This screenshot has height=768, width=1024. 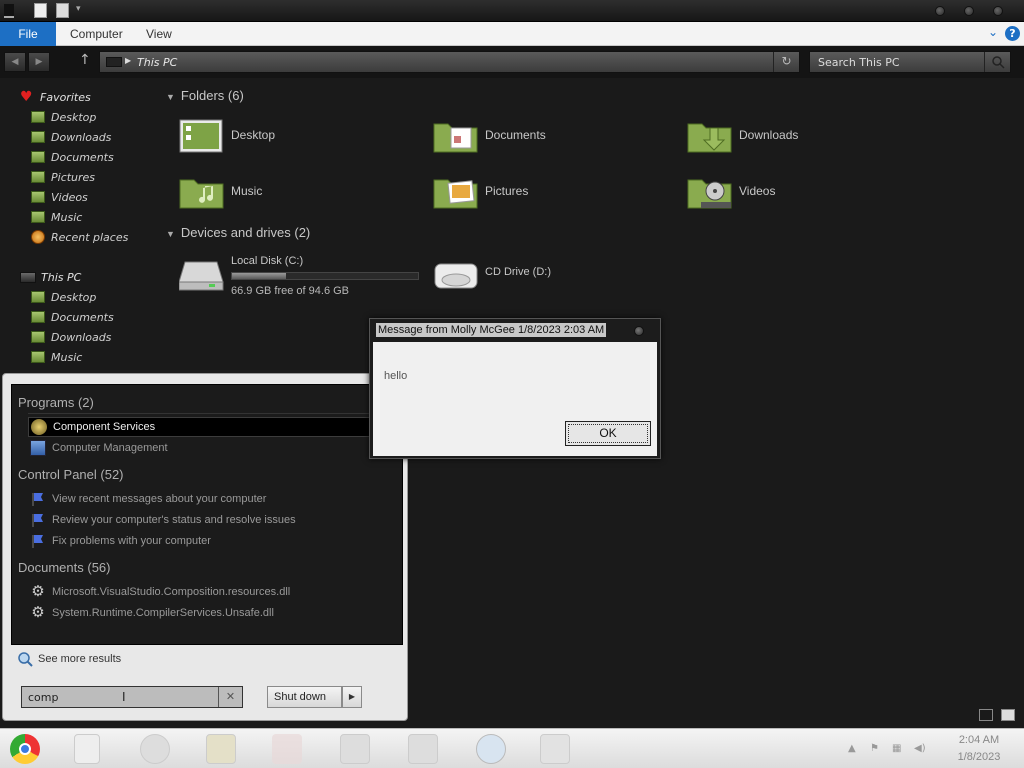 What do you see at coordinates (423, 749) in the screenshot?
I see `component-services-taskbar-icon` at bounding box center [423, 749].